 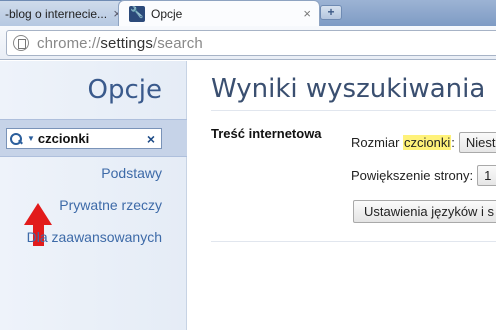 What do you see at coordinates (31, 138) in the screenshot?
I see `chevron-down-icon: ▼` at bounding box center [31, 138].